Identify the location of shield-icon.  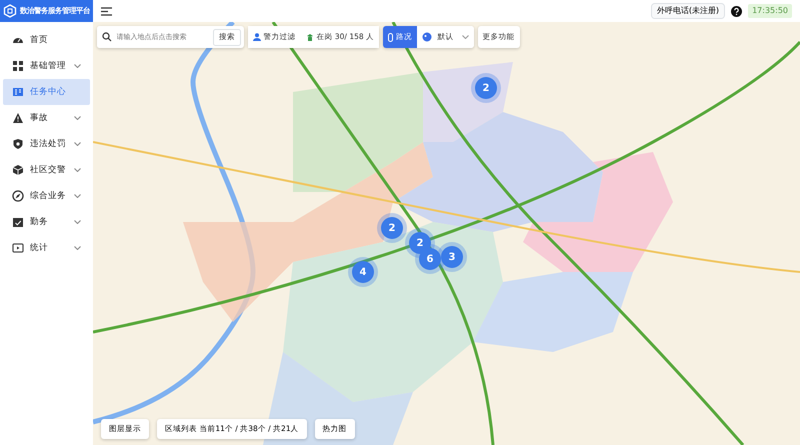
(18, 144).